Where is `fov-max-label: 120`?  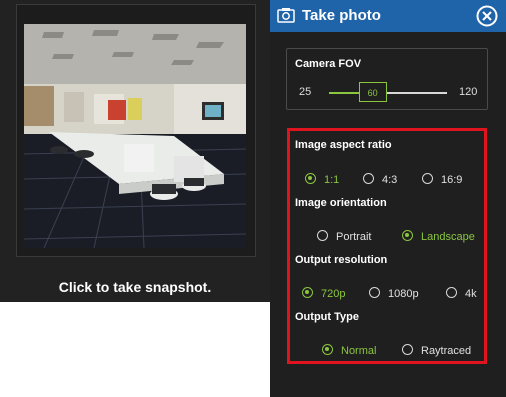
fov-max-label: 120 is located at coordinates (468, 92).